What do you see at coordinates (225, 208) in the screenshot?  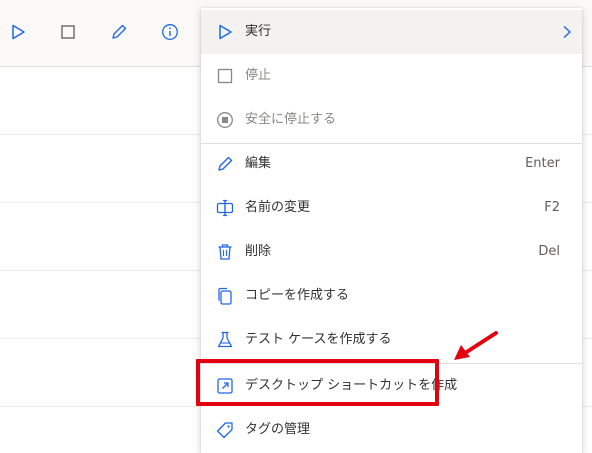 I see `rename-icon` at bounding box center [225, 208].